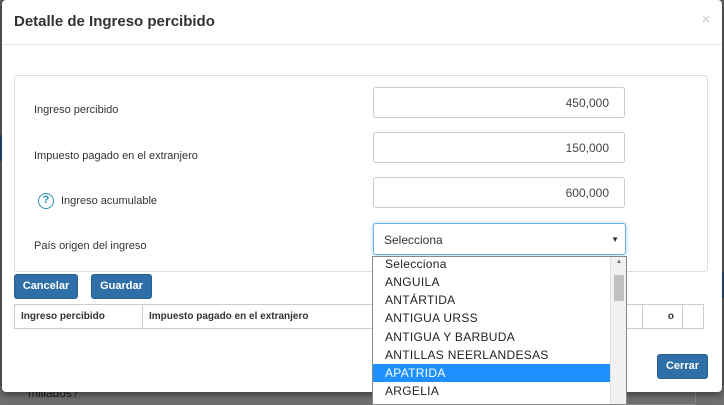 Image resolution: width=724 pixels, height=405 pixels. Describe the element at coordinates (121, 286) in the screenshot. I see `save-button: Guardar` at that location.